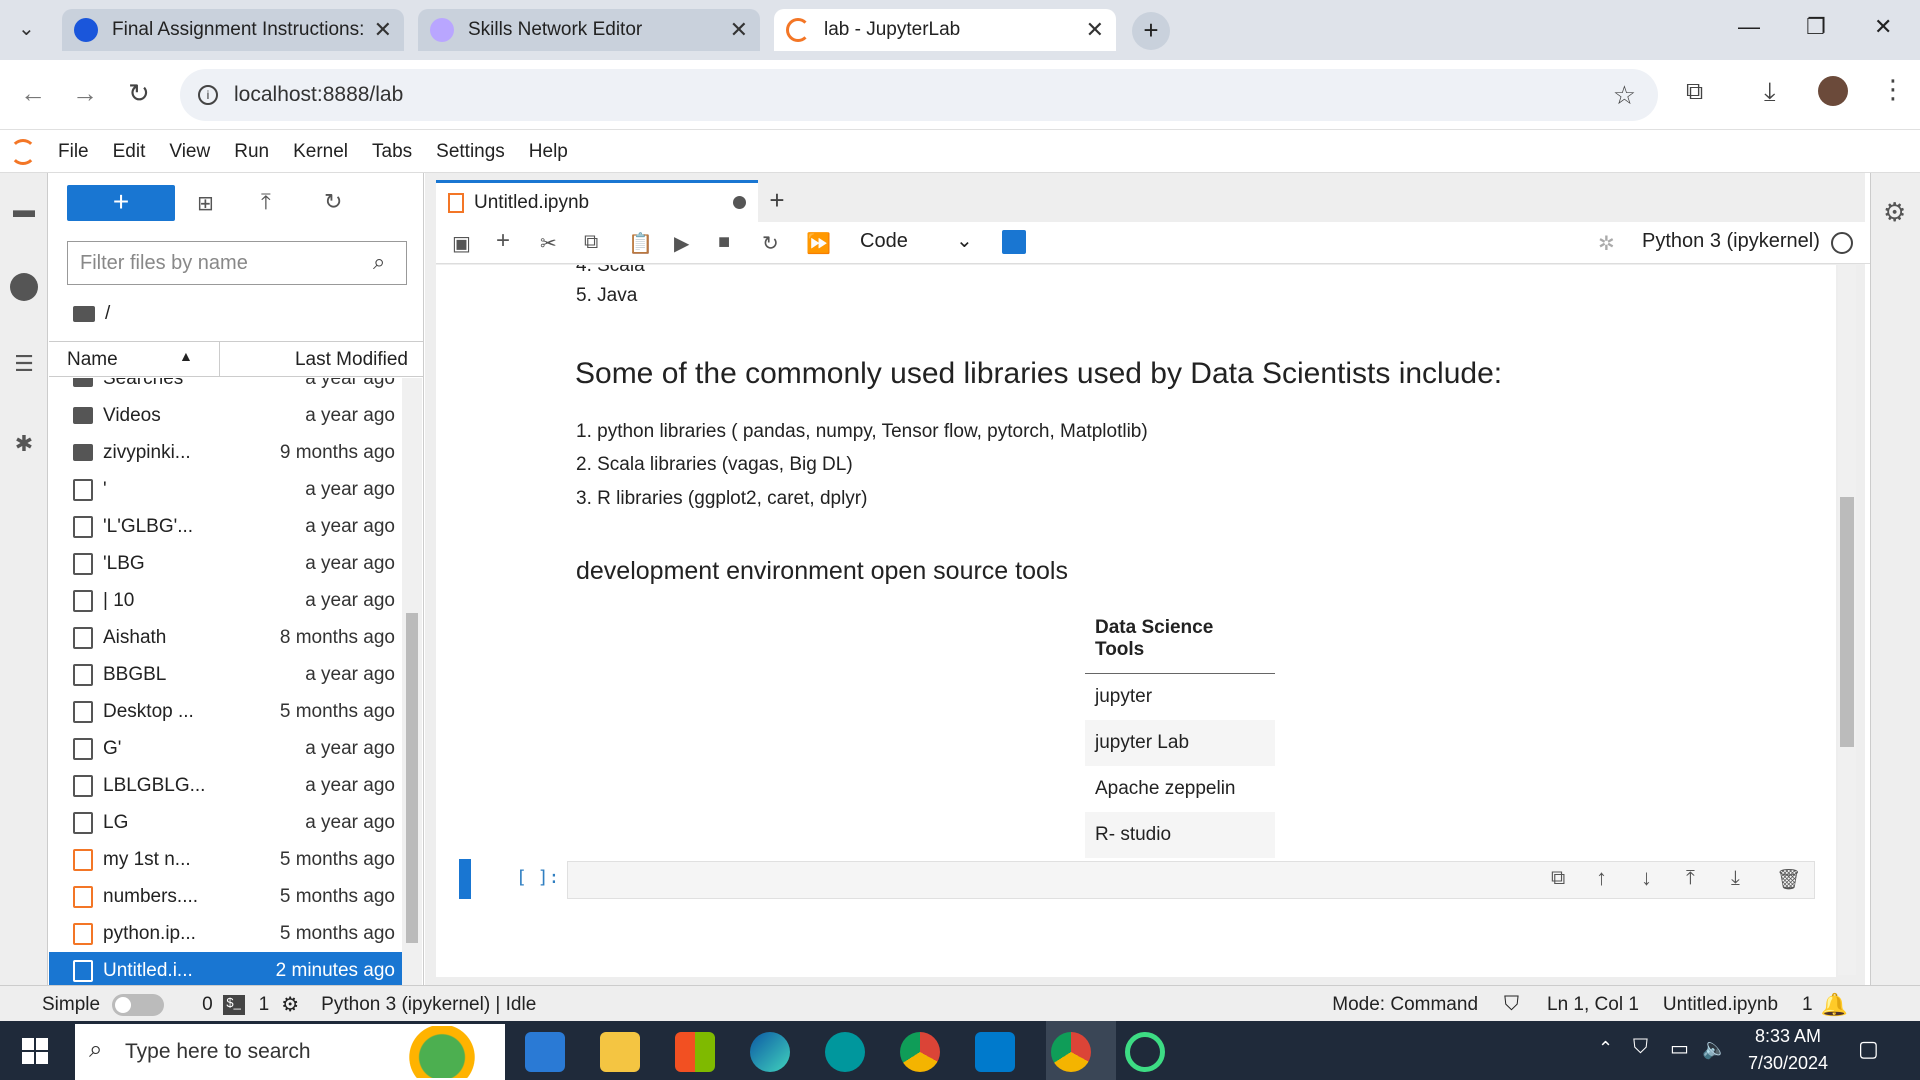 The image size is (1920, 1080). I want to click on chrome-active-icon, so click(1071, 1052).